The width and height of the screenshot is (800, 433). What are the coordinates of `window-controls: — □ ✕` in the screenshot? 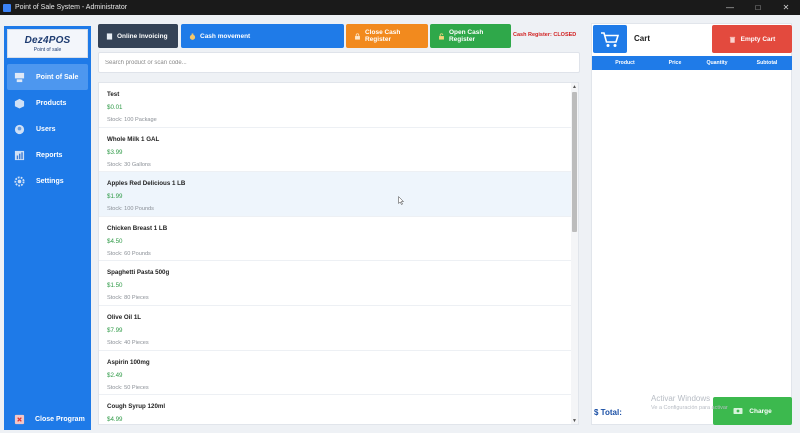 It's located at (758, 7).